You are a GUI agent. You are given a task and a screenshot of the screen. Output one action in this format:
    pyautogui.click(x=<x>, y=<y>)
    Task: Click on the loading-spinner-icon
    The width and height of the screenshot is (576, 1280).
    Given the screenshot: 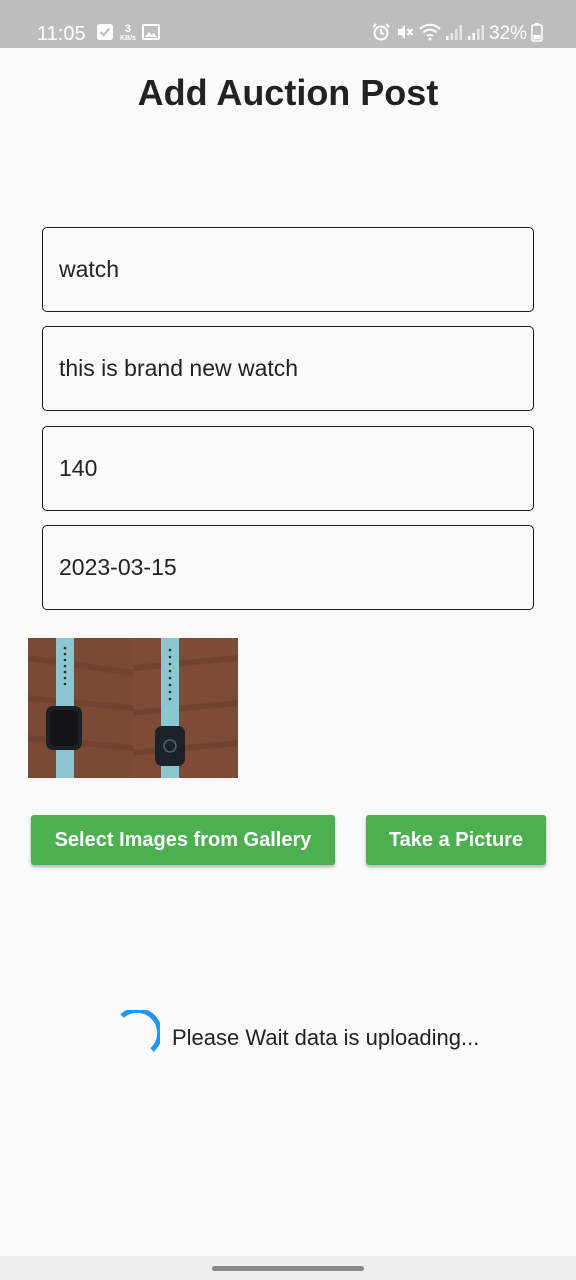 What is the action you would take?
    pyautogui.click(x=135, y=1037)
    